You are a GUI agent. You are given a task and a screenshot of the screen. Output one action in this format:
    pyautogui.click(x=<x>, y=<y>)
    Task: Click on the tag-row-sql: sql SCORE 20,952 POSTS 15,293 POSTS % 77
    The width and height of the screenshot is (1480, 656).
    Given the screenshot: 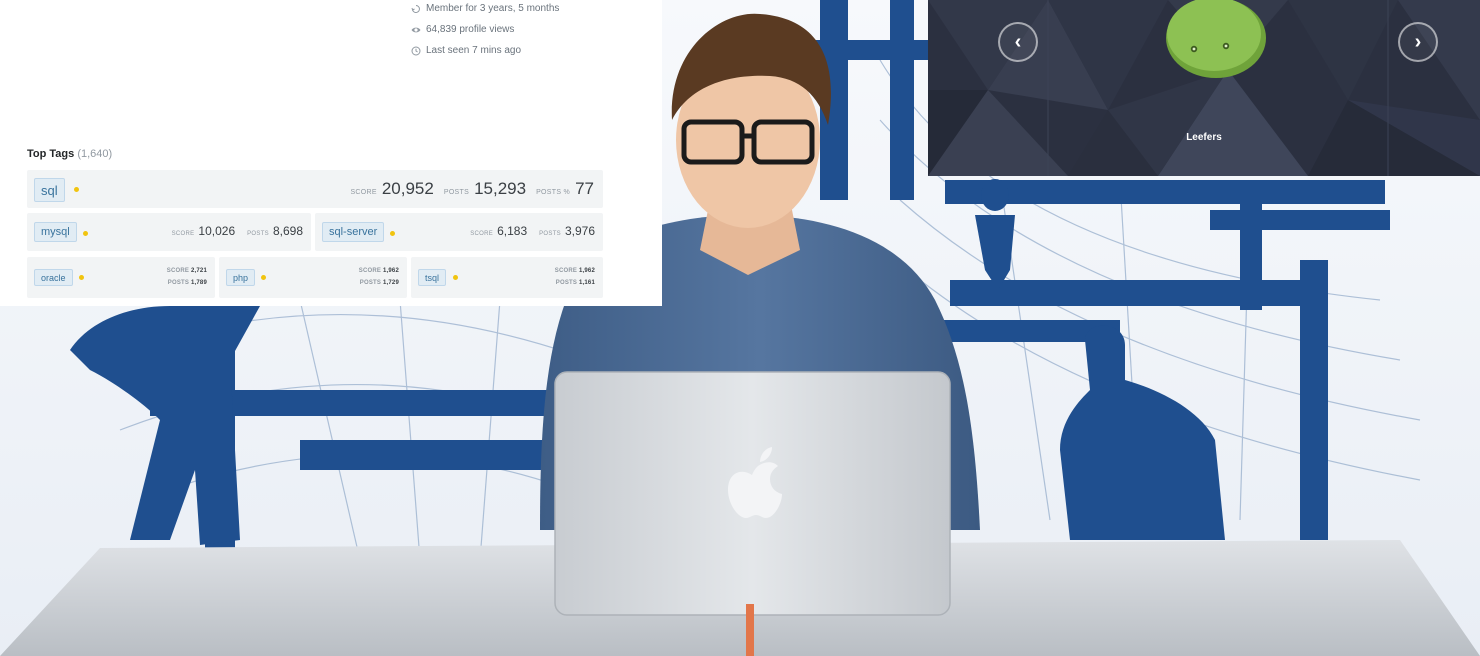 What is the action you would take?
    pyautogui.click(x=315, y=189)
    